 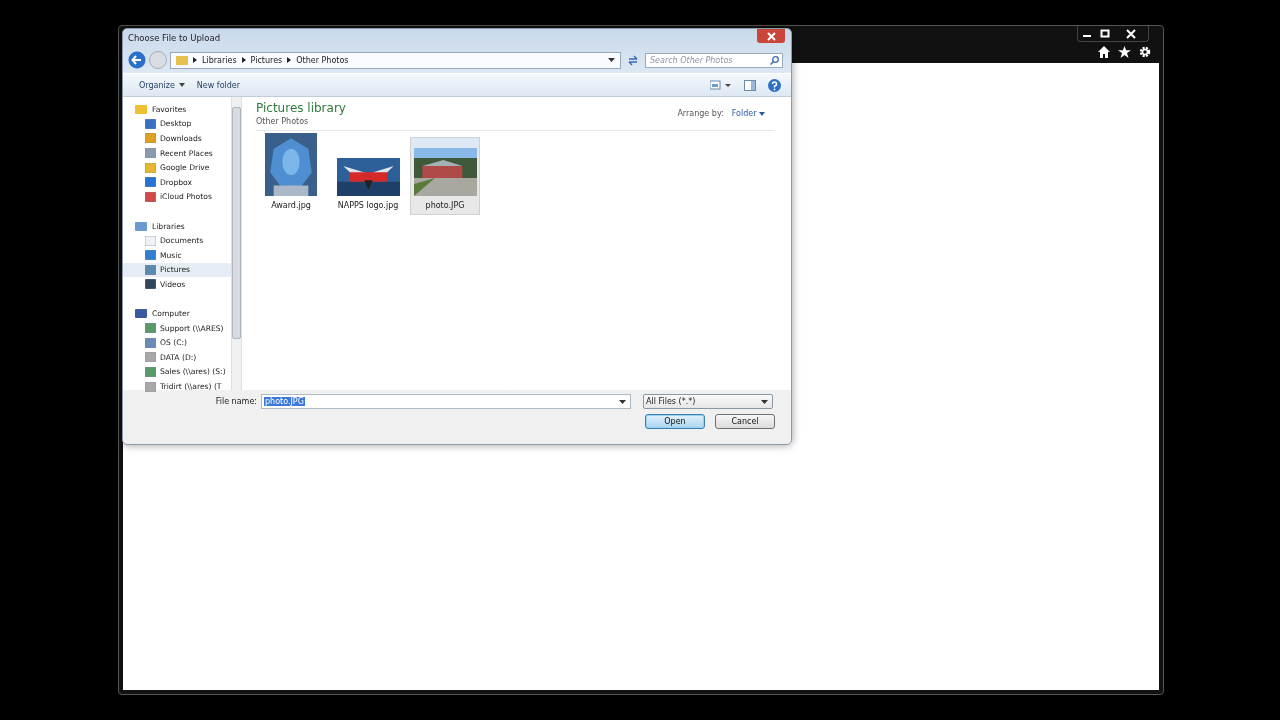 I want to click on library-title: Pictures library, so click(x=301, y=108).